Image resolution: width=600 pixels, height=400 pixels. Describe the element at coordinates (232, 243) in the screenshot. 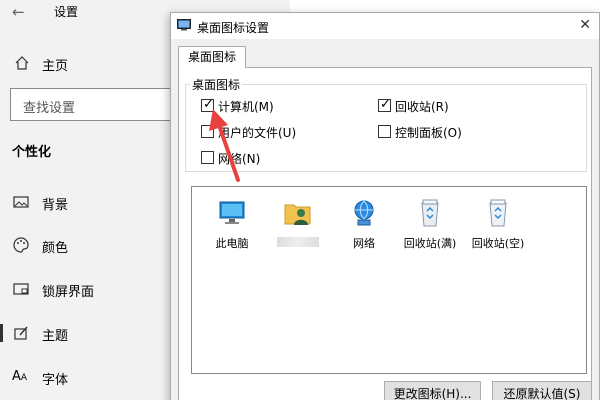

I see `icon-label: 此电脑` at that location.